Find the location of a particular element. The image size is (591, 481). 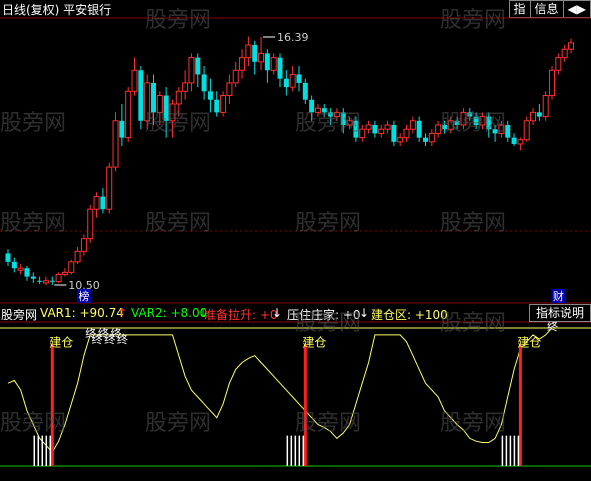

legend-var2: VAR2: +8.00 is located at coordinates (169, 313).